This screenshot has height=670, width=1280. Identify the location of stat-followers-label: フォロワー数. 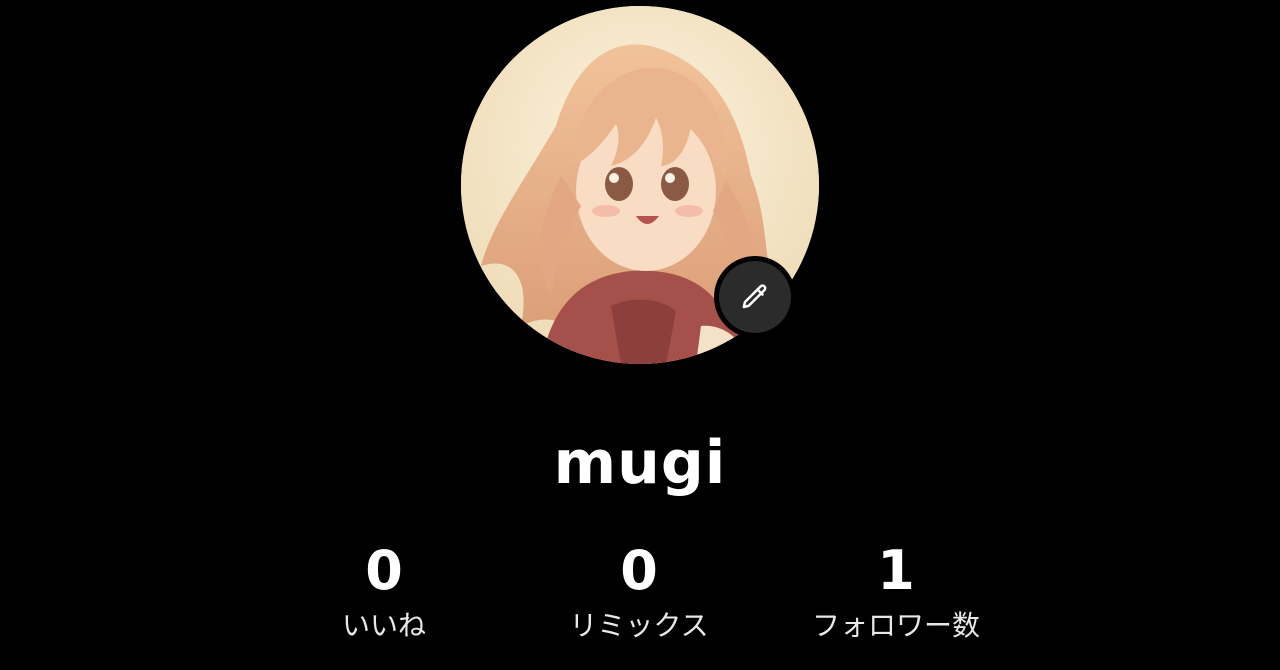
(895, 625).